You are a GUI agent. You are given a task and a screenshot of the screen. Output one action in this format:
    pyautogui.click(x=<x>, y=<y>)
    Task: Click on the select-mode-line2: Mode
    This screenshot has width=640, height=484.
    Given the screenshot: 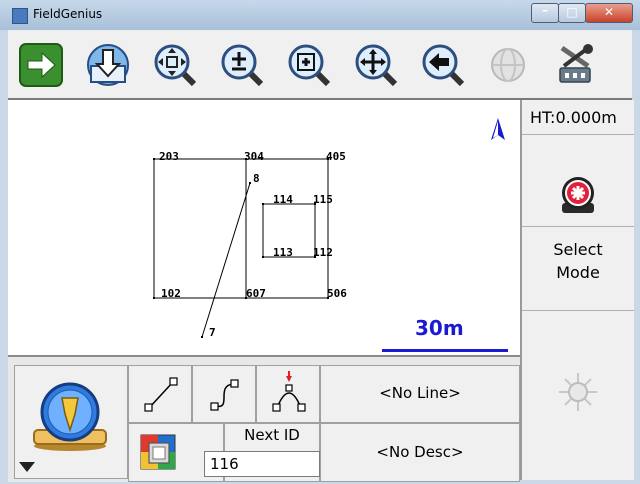 What is the action you would take?
    pyautogui.click(x=578, y=272)
    